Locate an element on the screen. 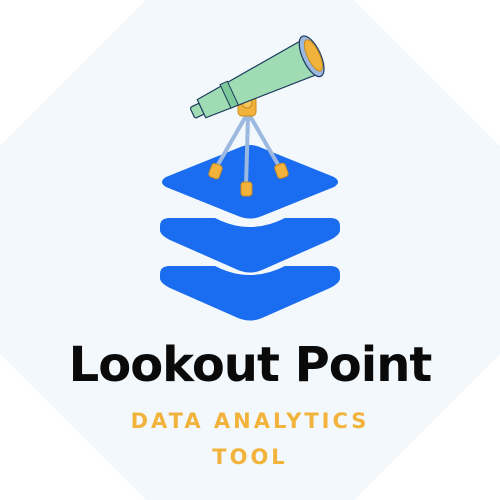 The width and height of the screenshot is (500, 500). tagline-line2: TOOL is located at coordinates (250, 457).